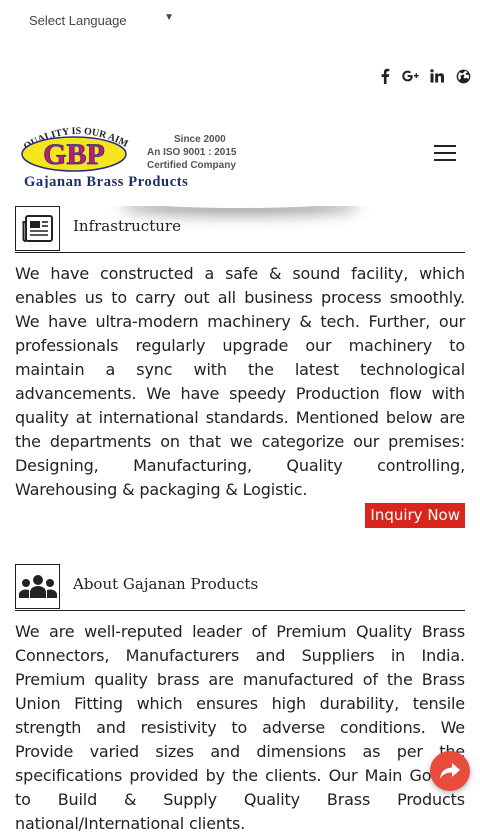 The width and height of the screenshot is (480, 836). I want to click on social-links, so click(424, 76).